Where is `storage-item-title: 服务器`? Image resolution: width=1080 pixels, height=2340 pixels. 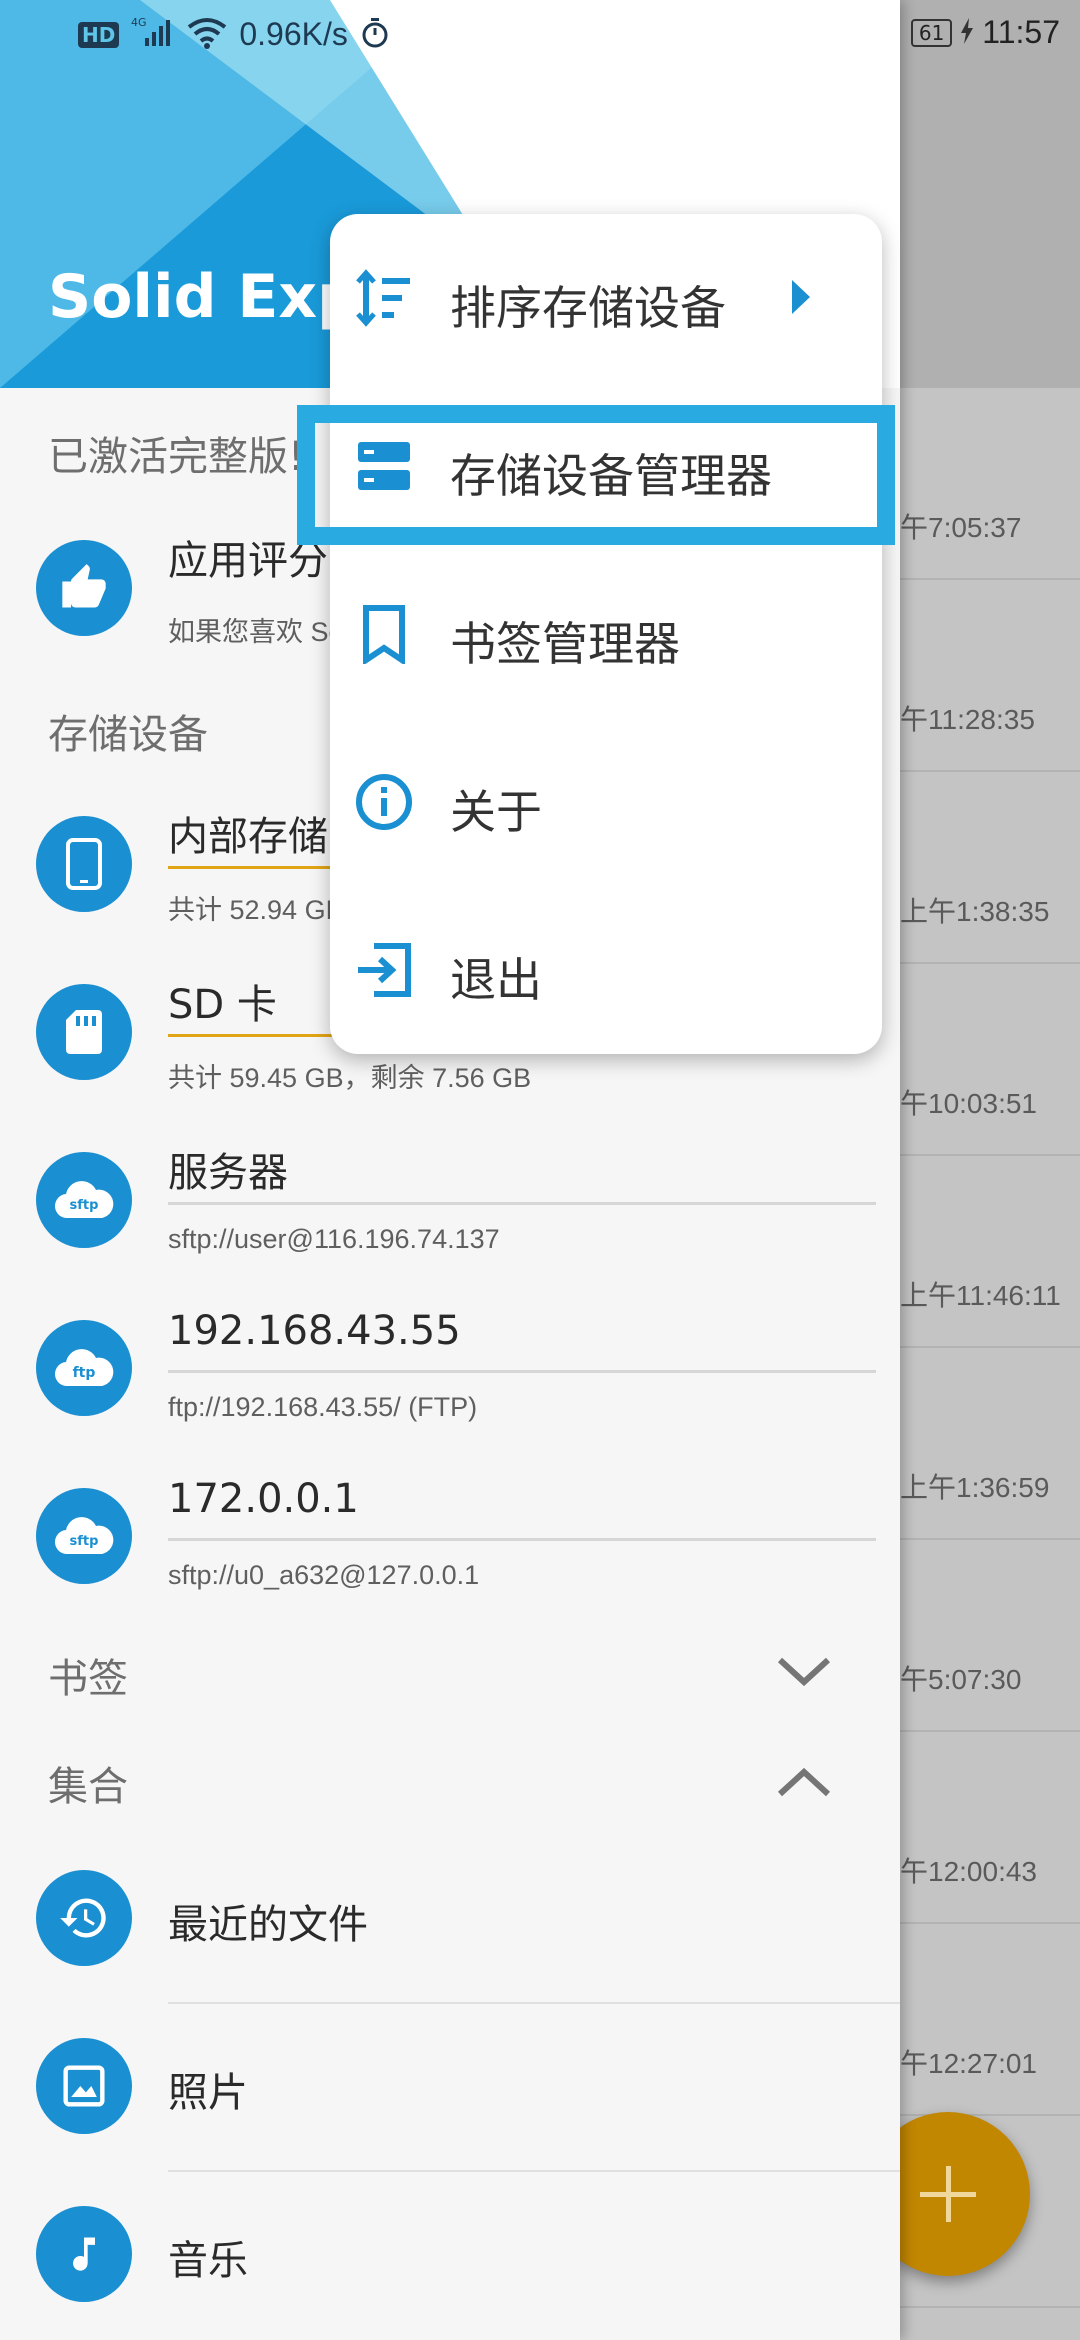
storage-item-title: 服务器 is located at coordinates (228, 1173).